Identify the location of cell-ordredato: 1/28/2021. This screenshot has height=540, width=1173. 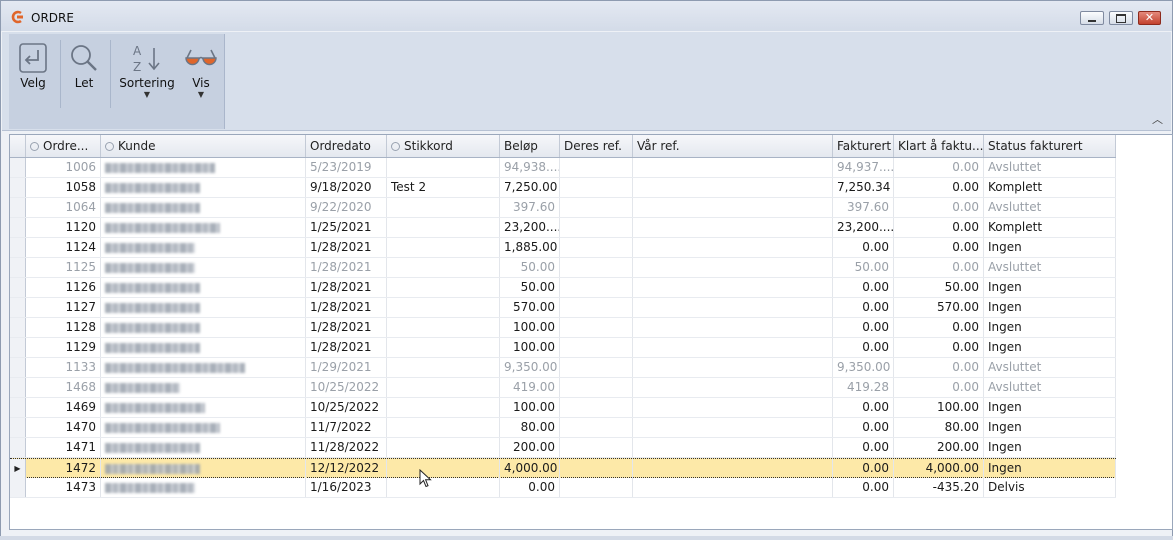
(346, 307).